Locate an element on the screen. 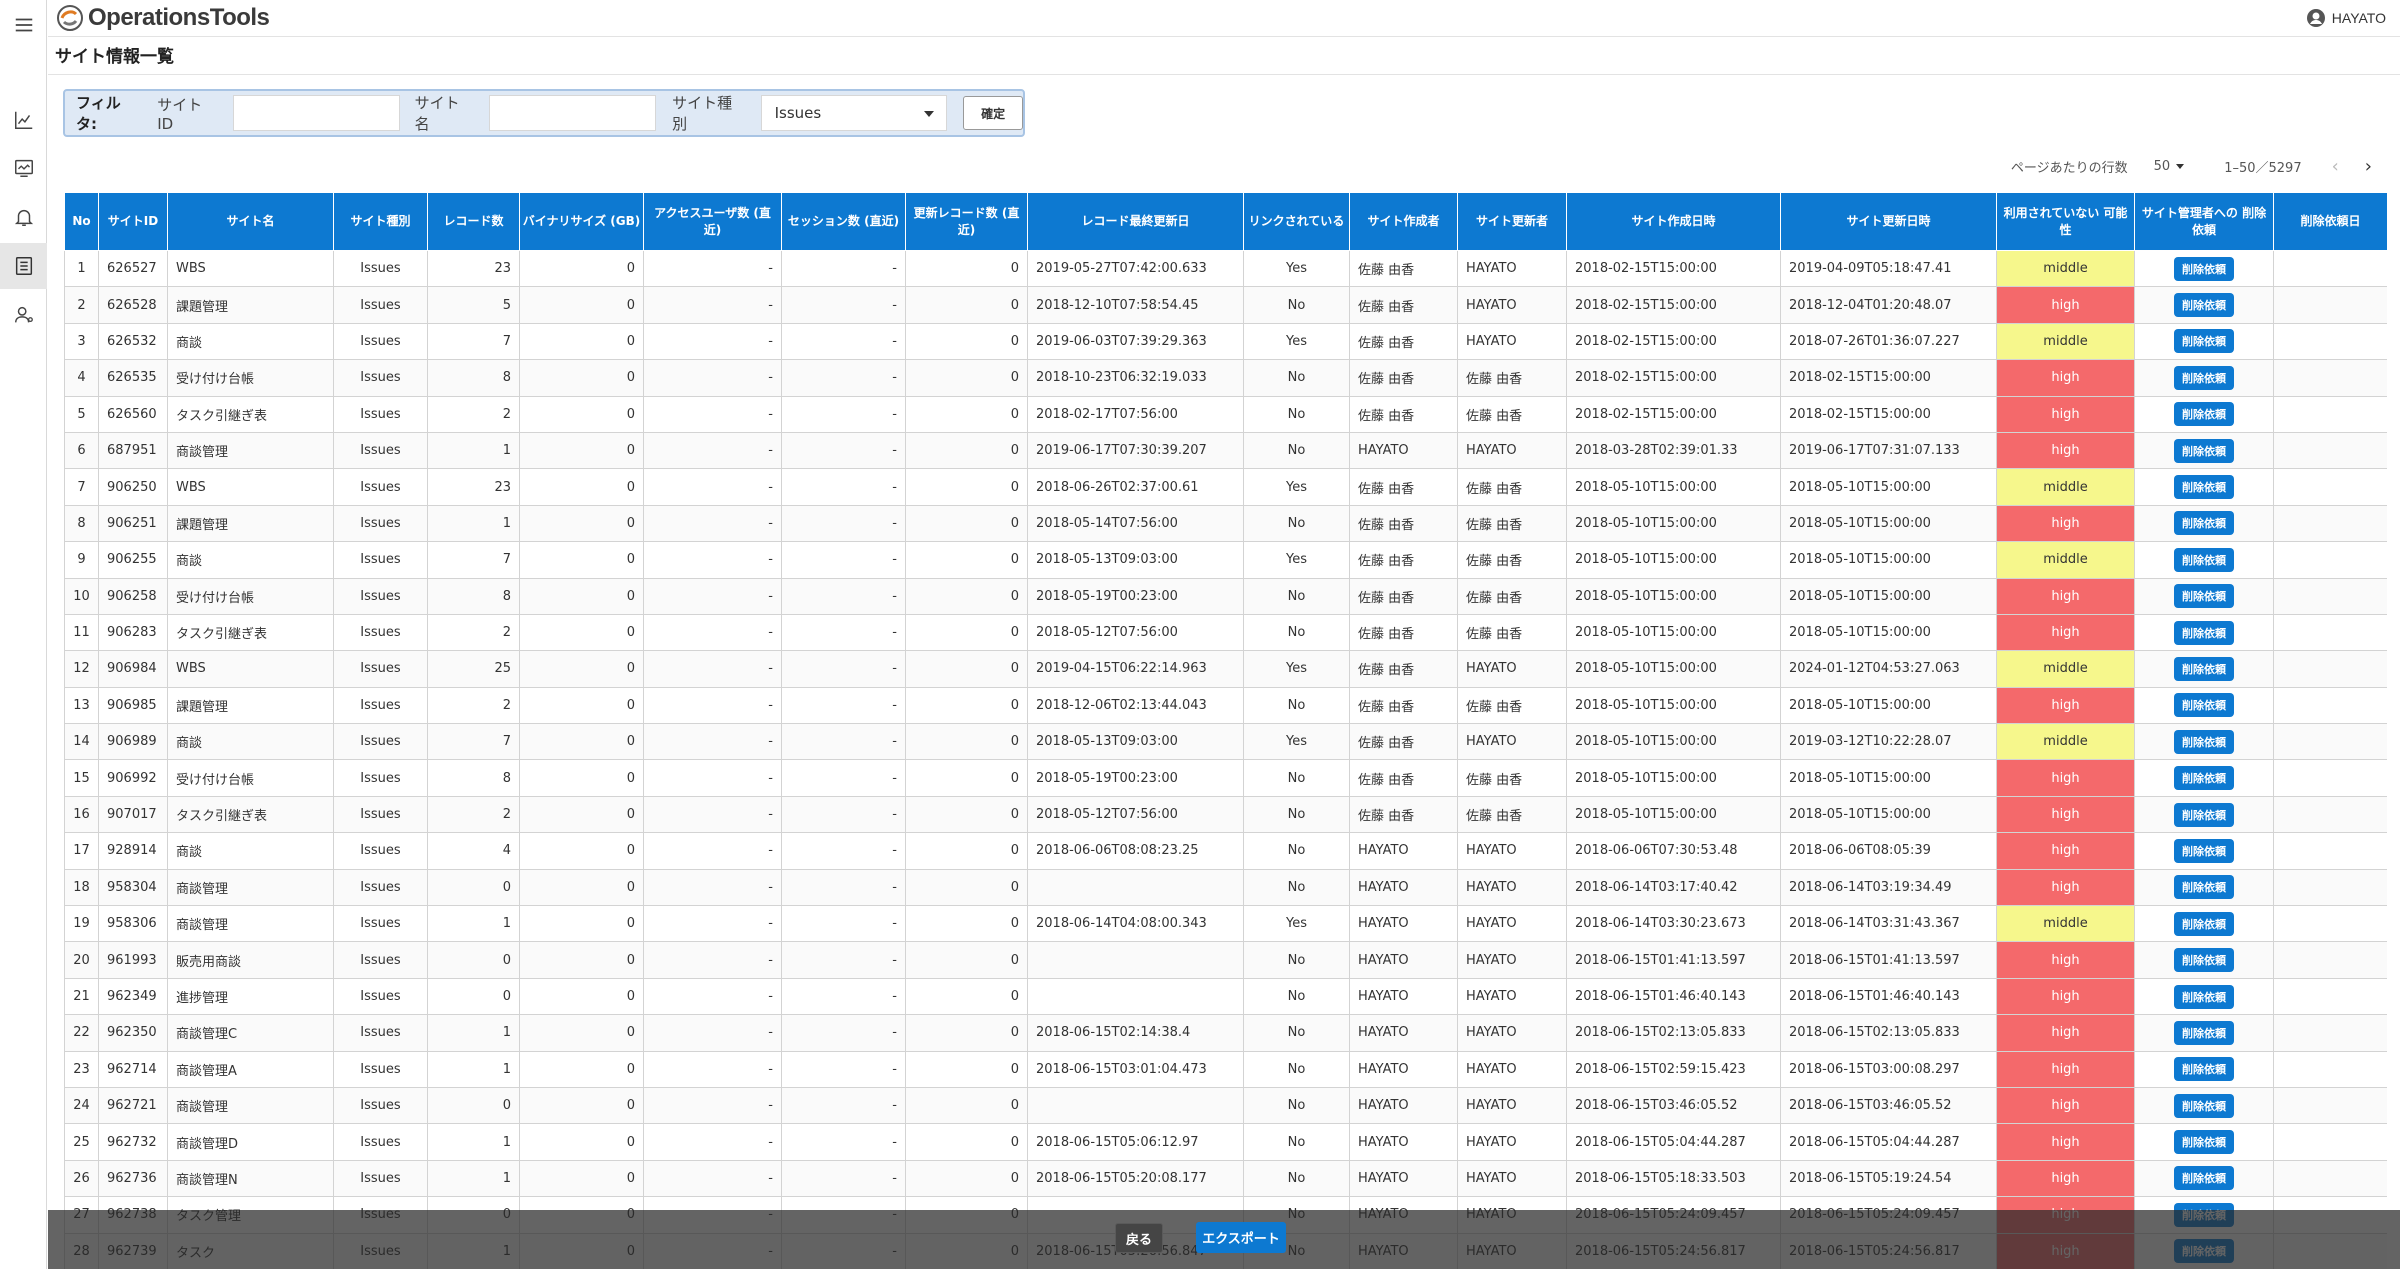 The image size is (2400, 1269). column-header: セッション数 (直近) is located at coordinates (843, 221).